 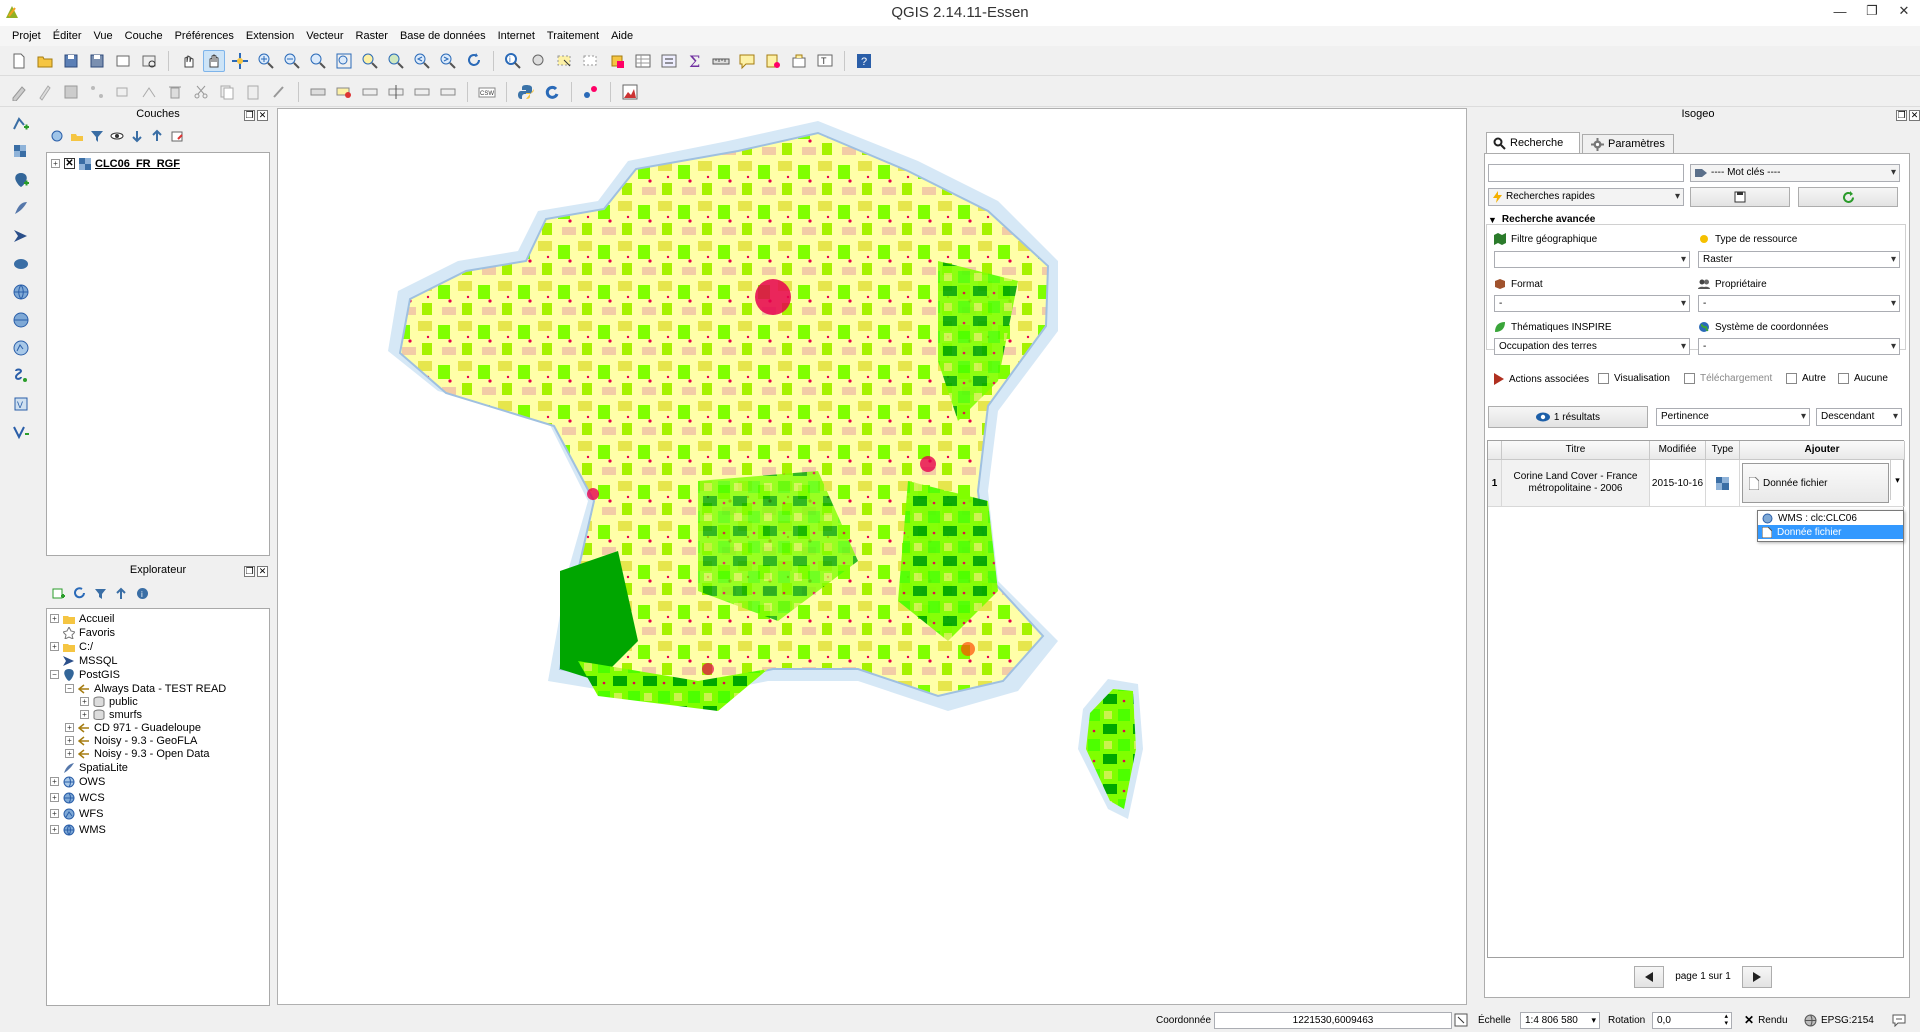 I want to click on search-input, so click(x=1586, y=173).